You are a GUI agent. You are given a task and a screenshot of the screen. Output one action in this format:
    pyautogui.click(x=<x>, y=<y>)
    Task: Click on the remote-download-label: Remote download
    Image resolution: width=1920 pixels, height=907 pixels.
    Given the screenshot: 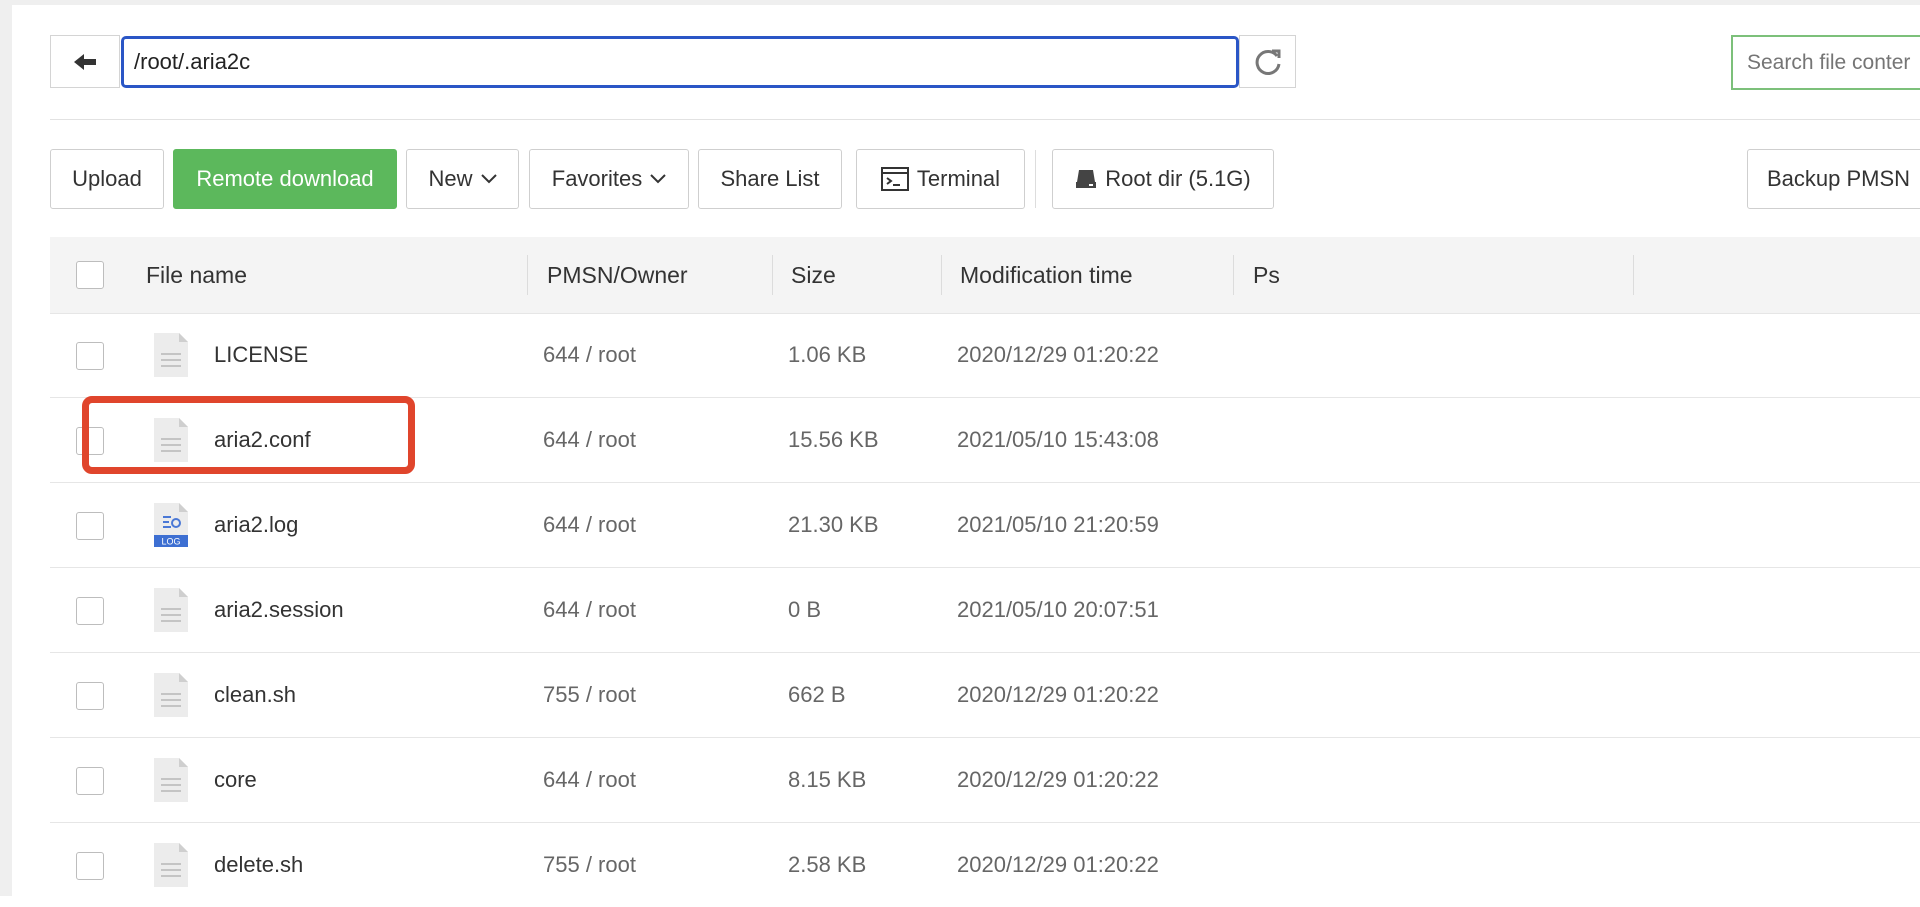 What is the action you would take?
    pyautogui.click(x=285, y=178)
    